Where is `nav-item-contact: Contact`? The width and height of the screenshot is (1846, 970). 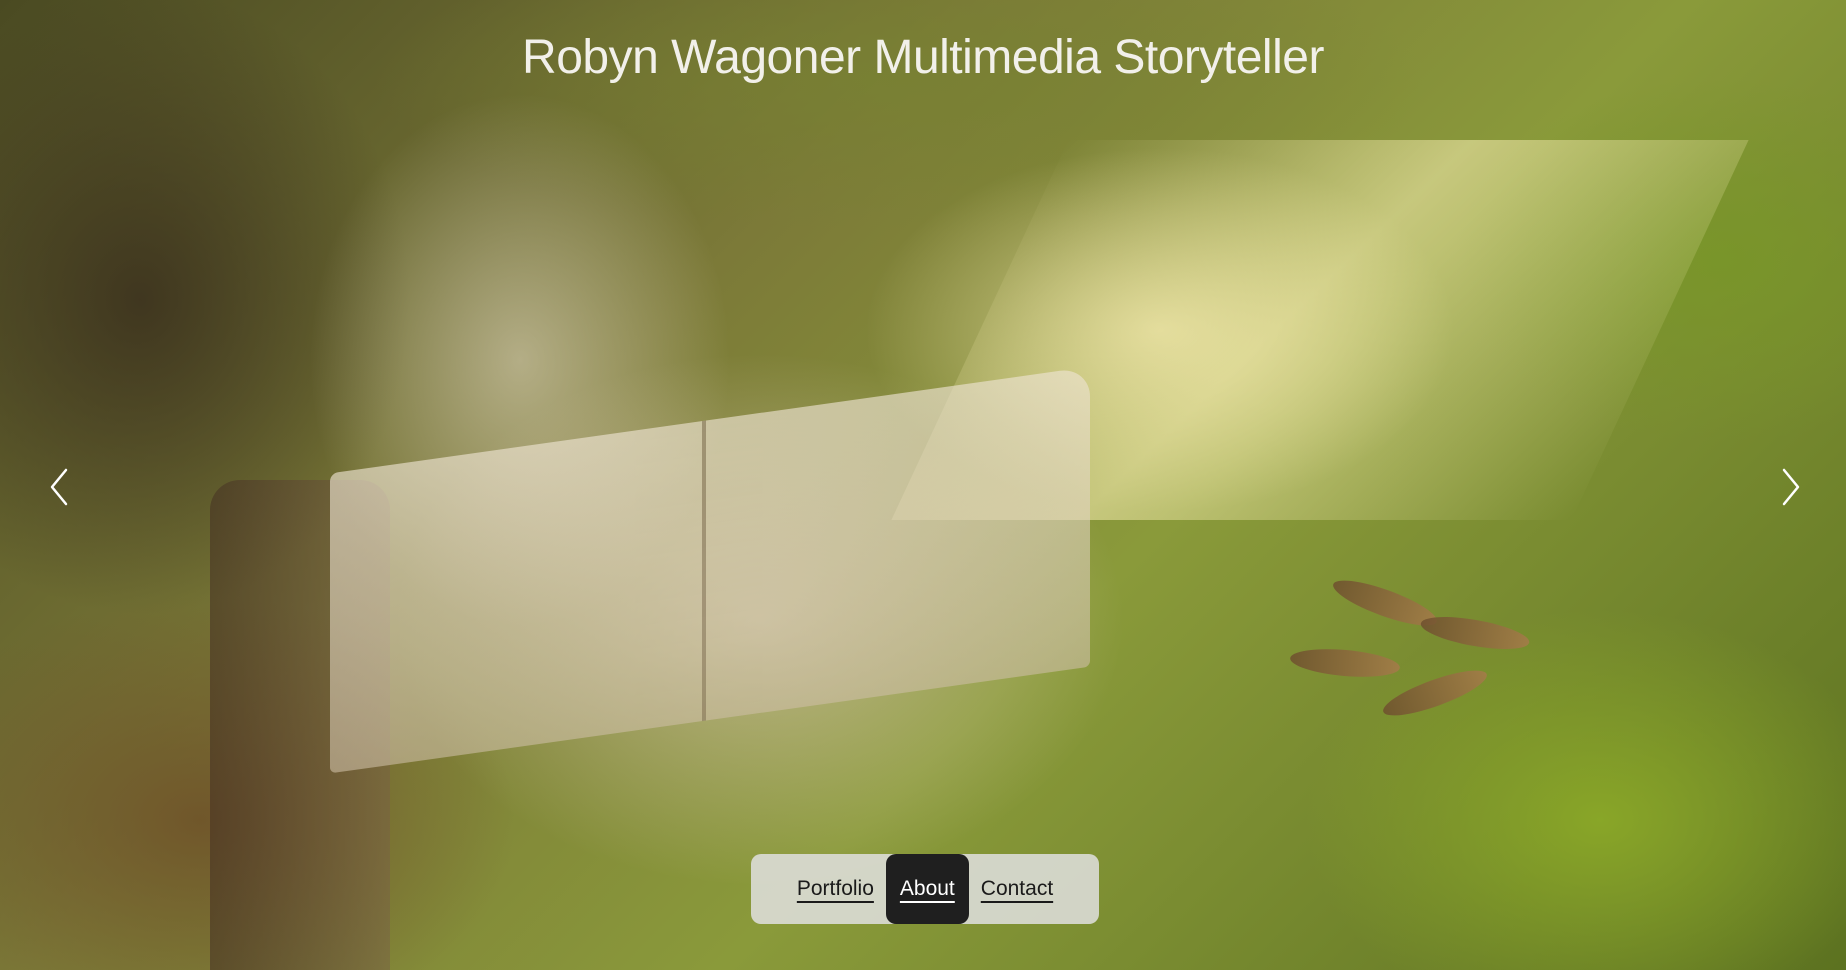 nav-item-contact: Contact is located at coordinates (1017, 889).